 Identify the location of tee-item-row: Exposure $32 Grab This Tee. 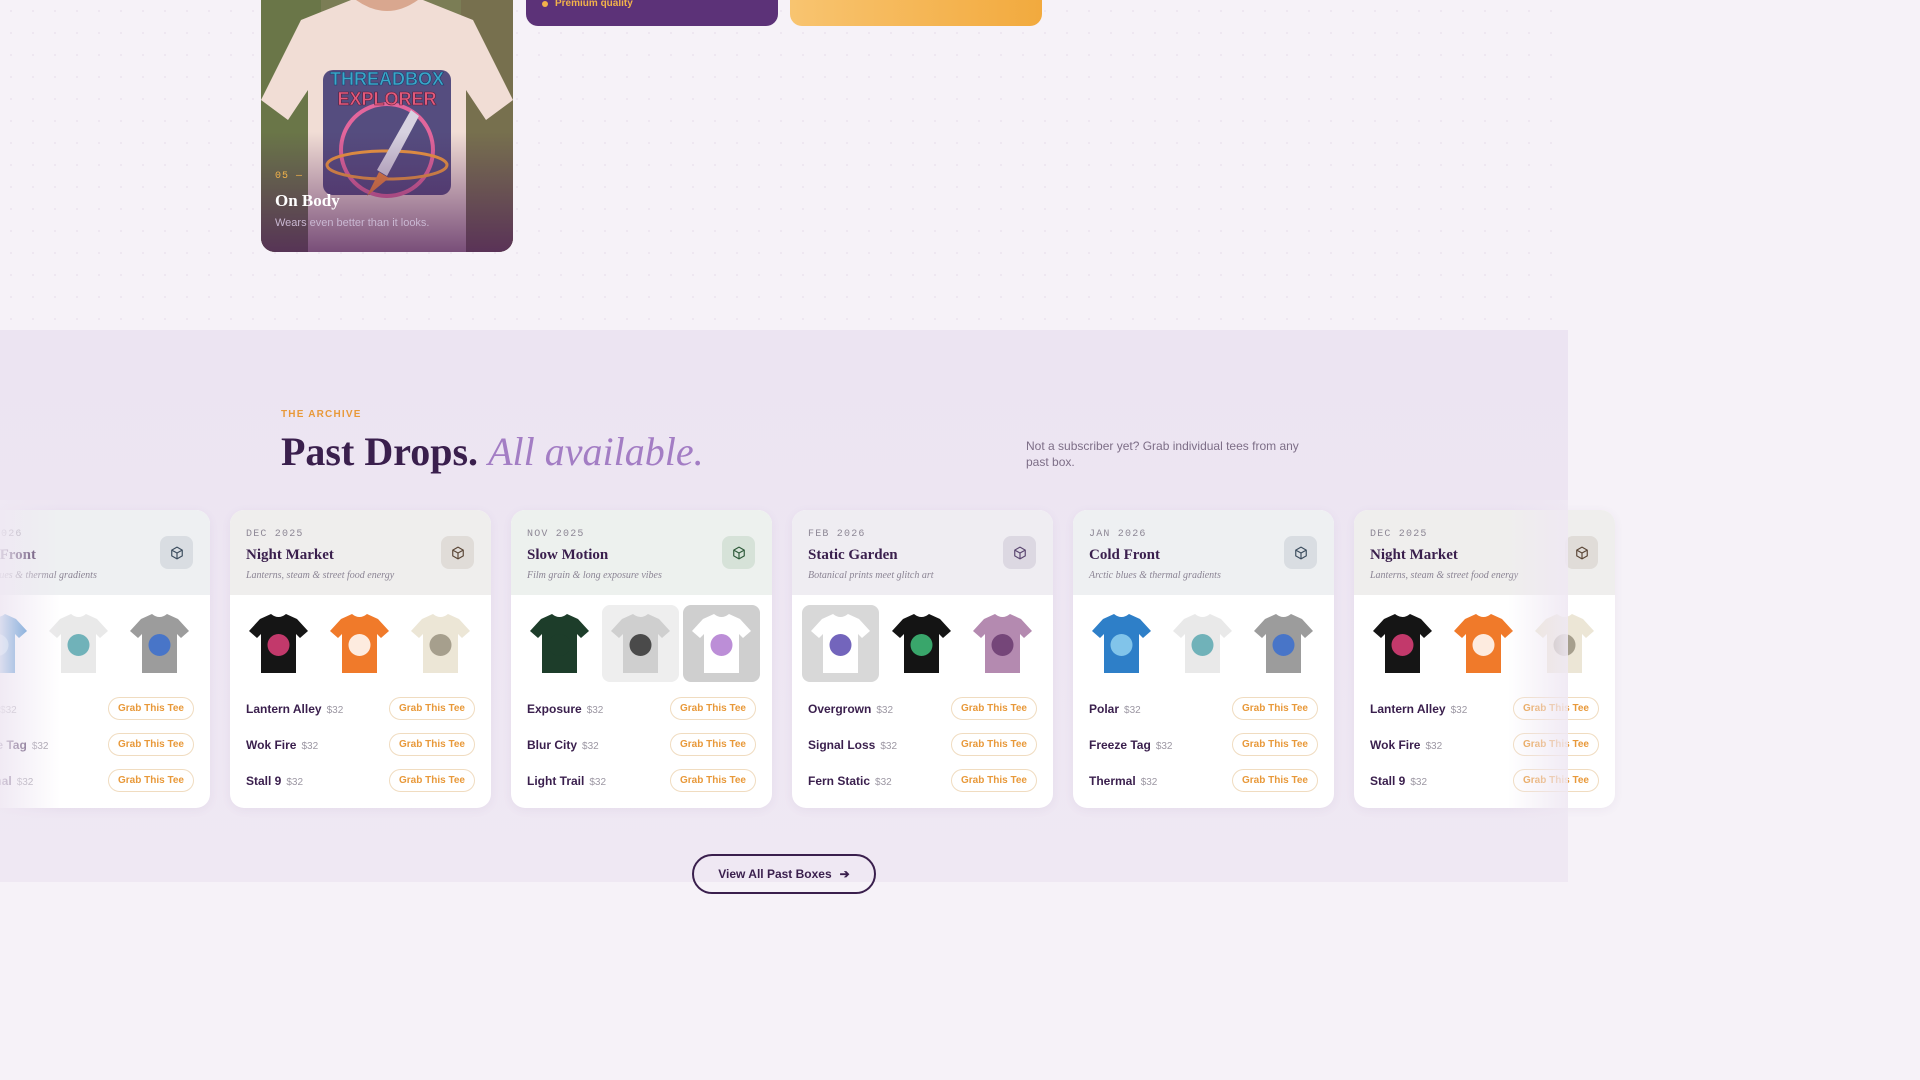
(641, 709).